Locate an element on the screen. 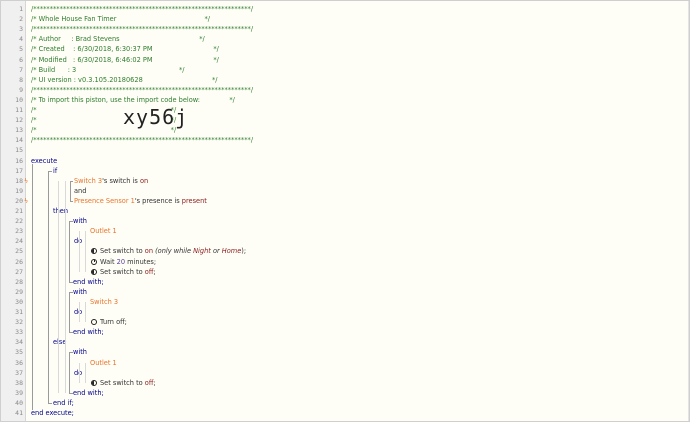 This screenshot has height=422, width=690. line-number: 39 is located at coordinates (19, 392).